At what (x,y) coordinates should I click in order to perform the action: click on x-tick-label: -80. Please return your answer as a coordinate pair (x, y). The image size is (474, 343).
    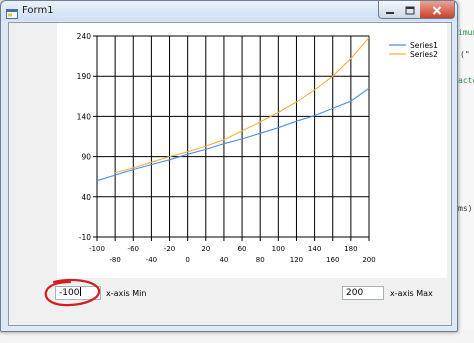
    Looking at the image, I should click on (114, 260).